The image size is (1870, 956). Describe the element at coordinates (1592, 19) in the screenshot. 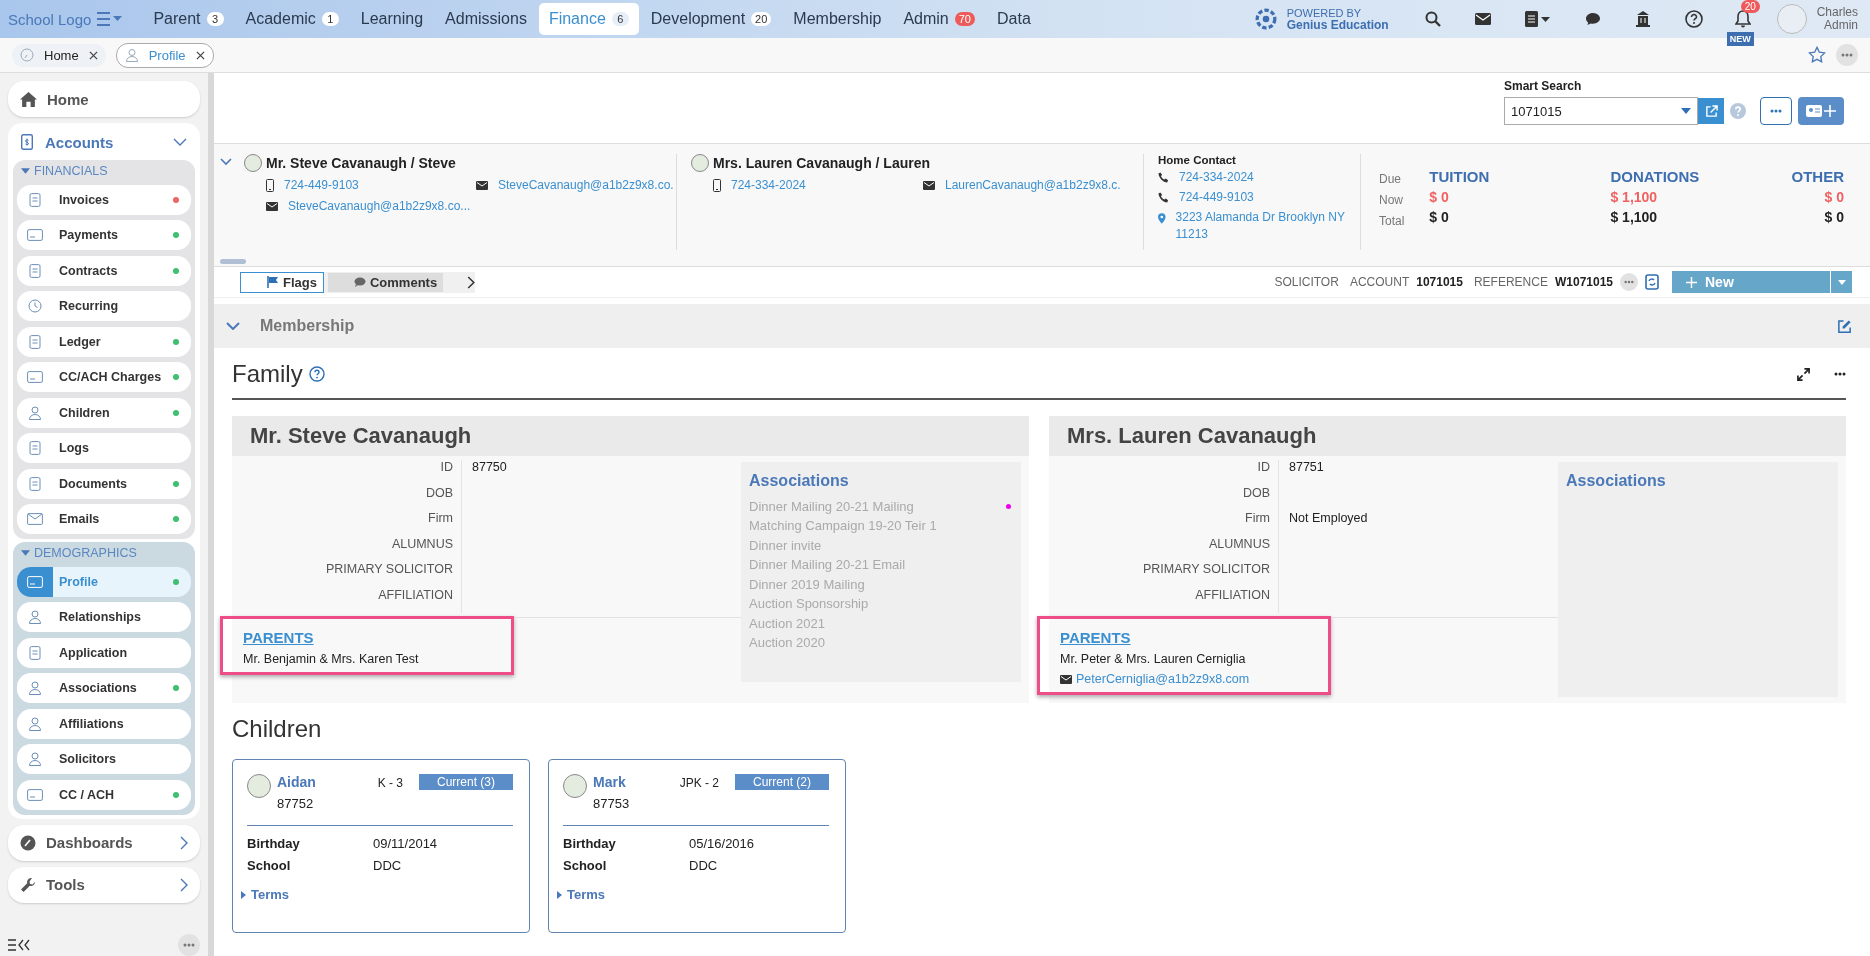

I see `chat-icon` at that location.